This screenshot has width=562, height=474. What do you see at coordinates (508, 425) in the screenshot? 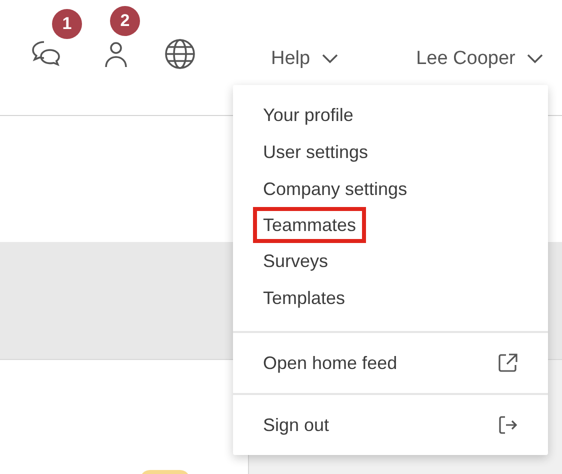
I see `sign-out-icon` at bounding box center [508, 425].